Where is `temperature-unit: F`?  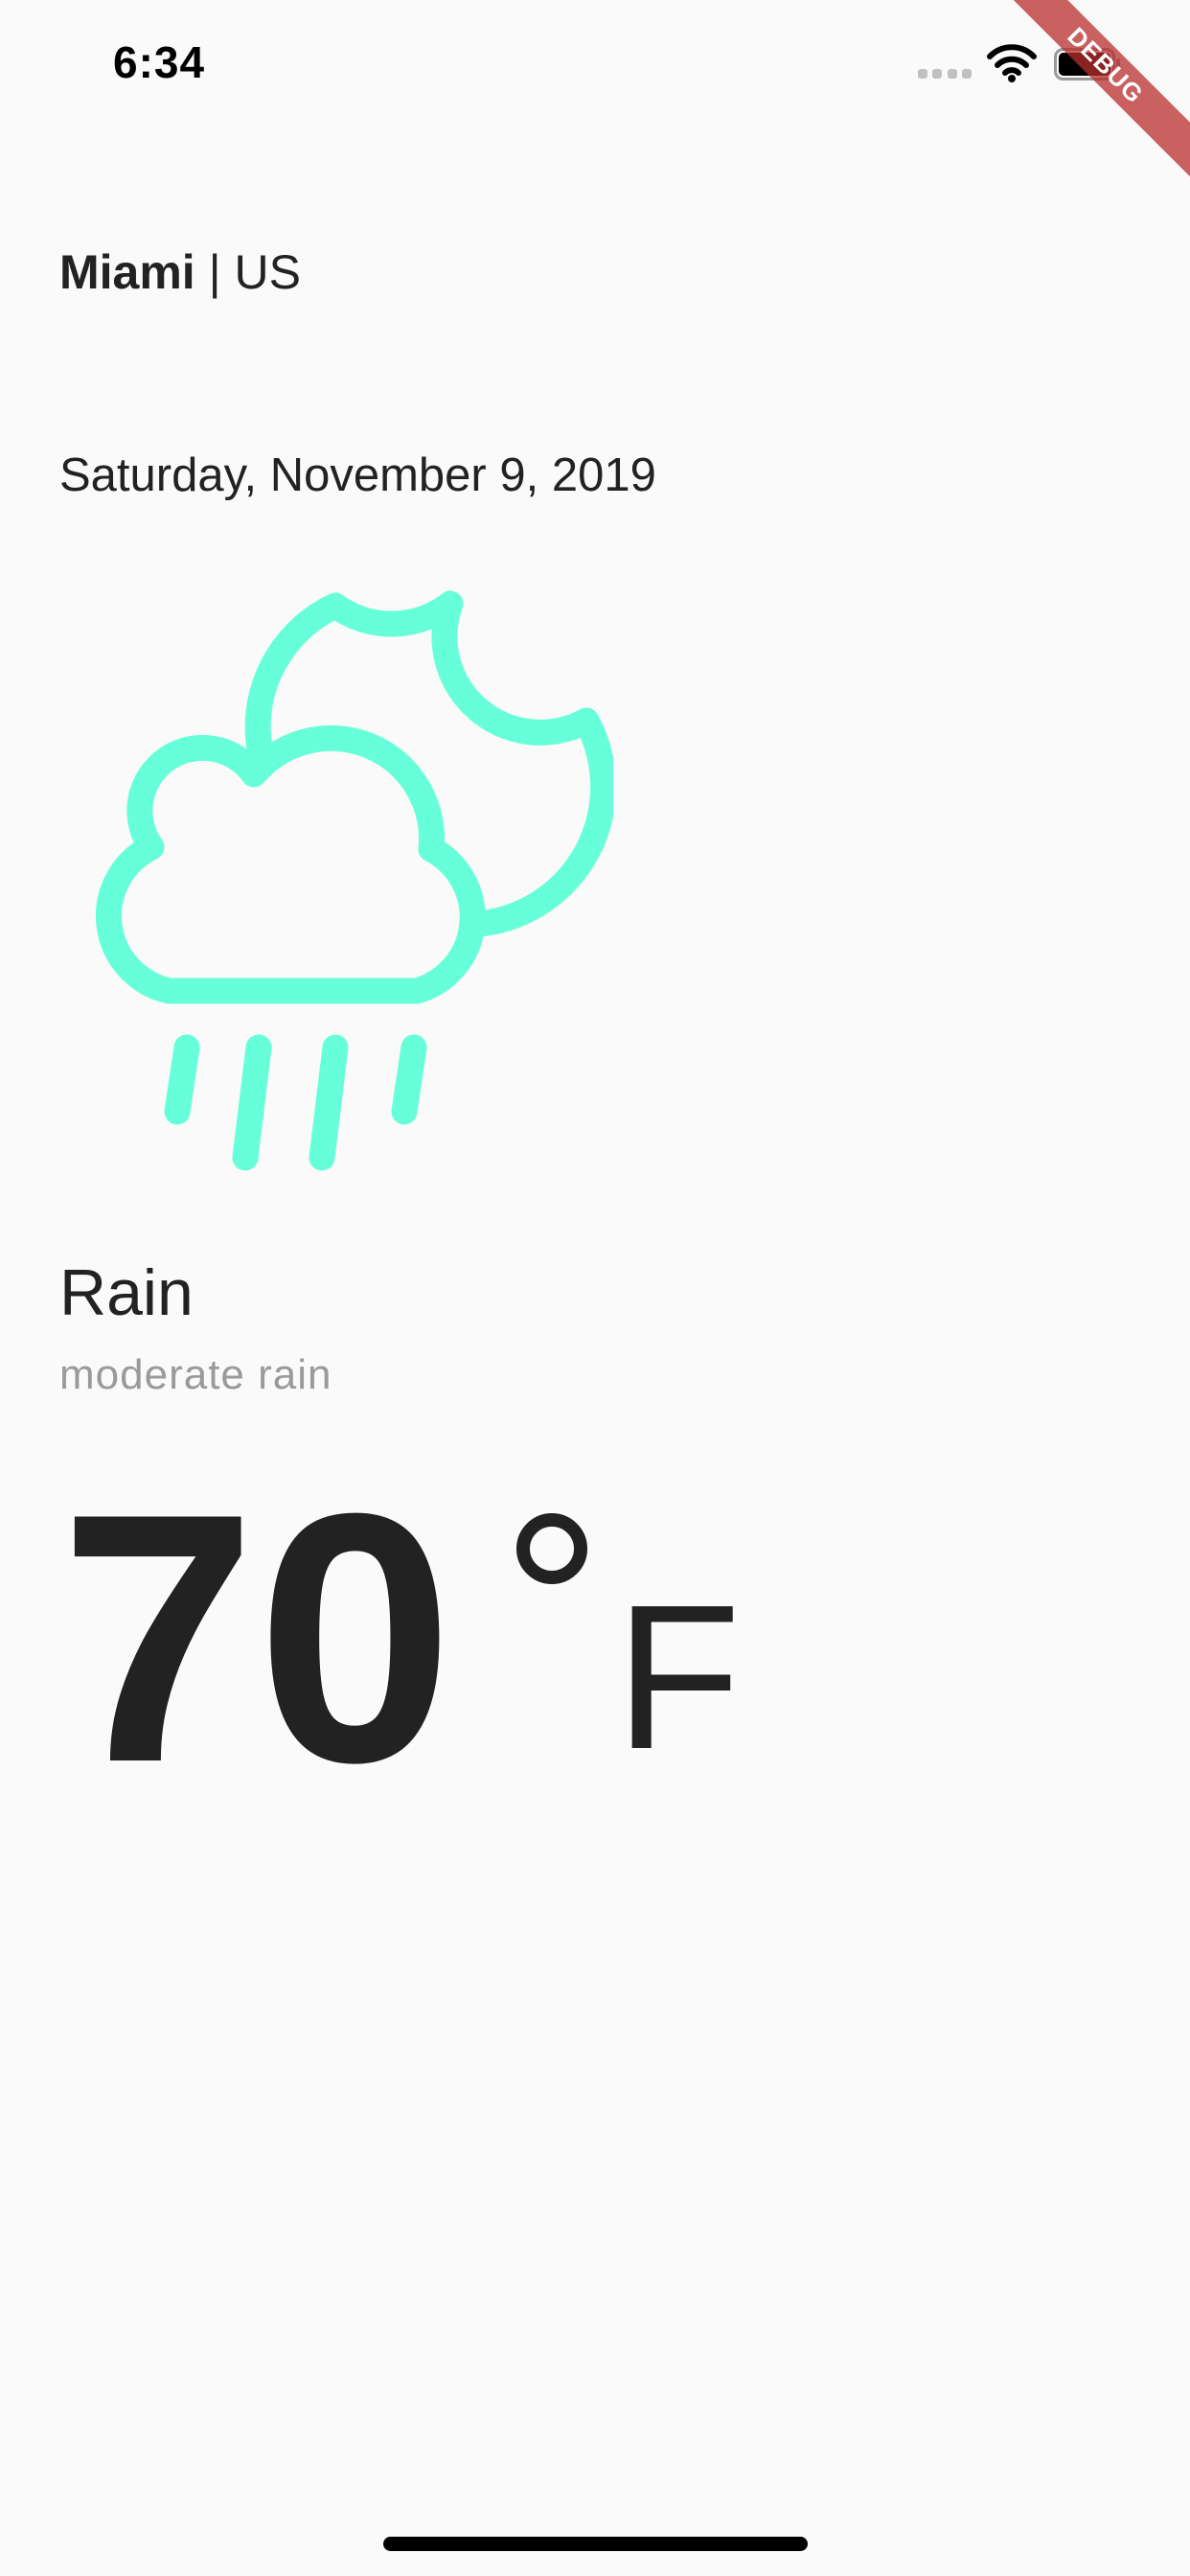 temperature-unit: F is located at coordinates (679, 1676).